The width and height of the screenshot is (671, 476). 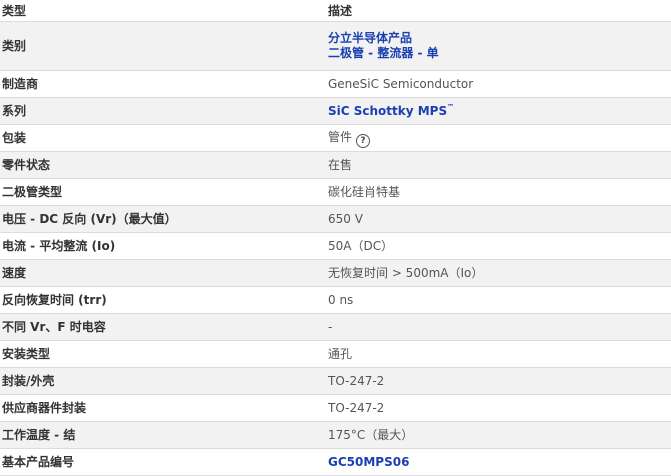 I want to click on row-label: 安装类型, so click(x=163, y=354).